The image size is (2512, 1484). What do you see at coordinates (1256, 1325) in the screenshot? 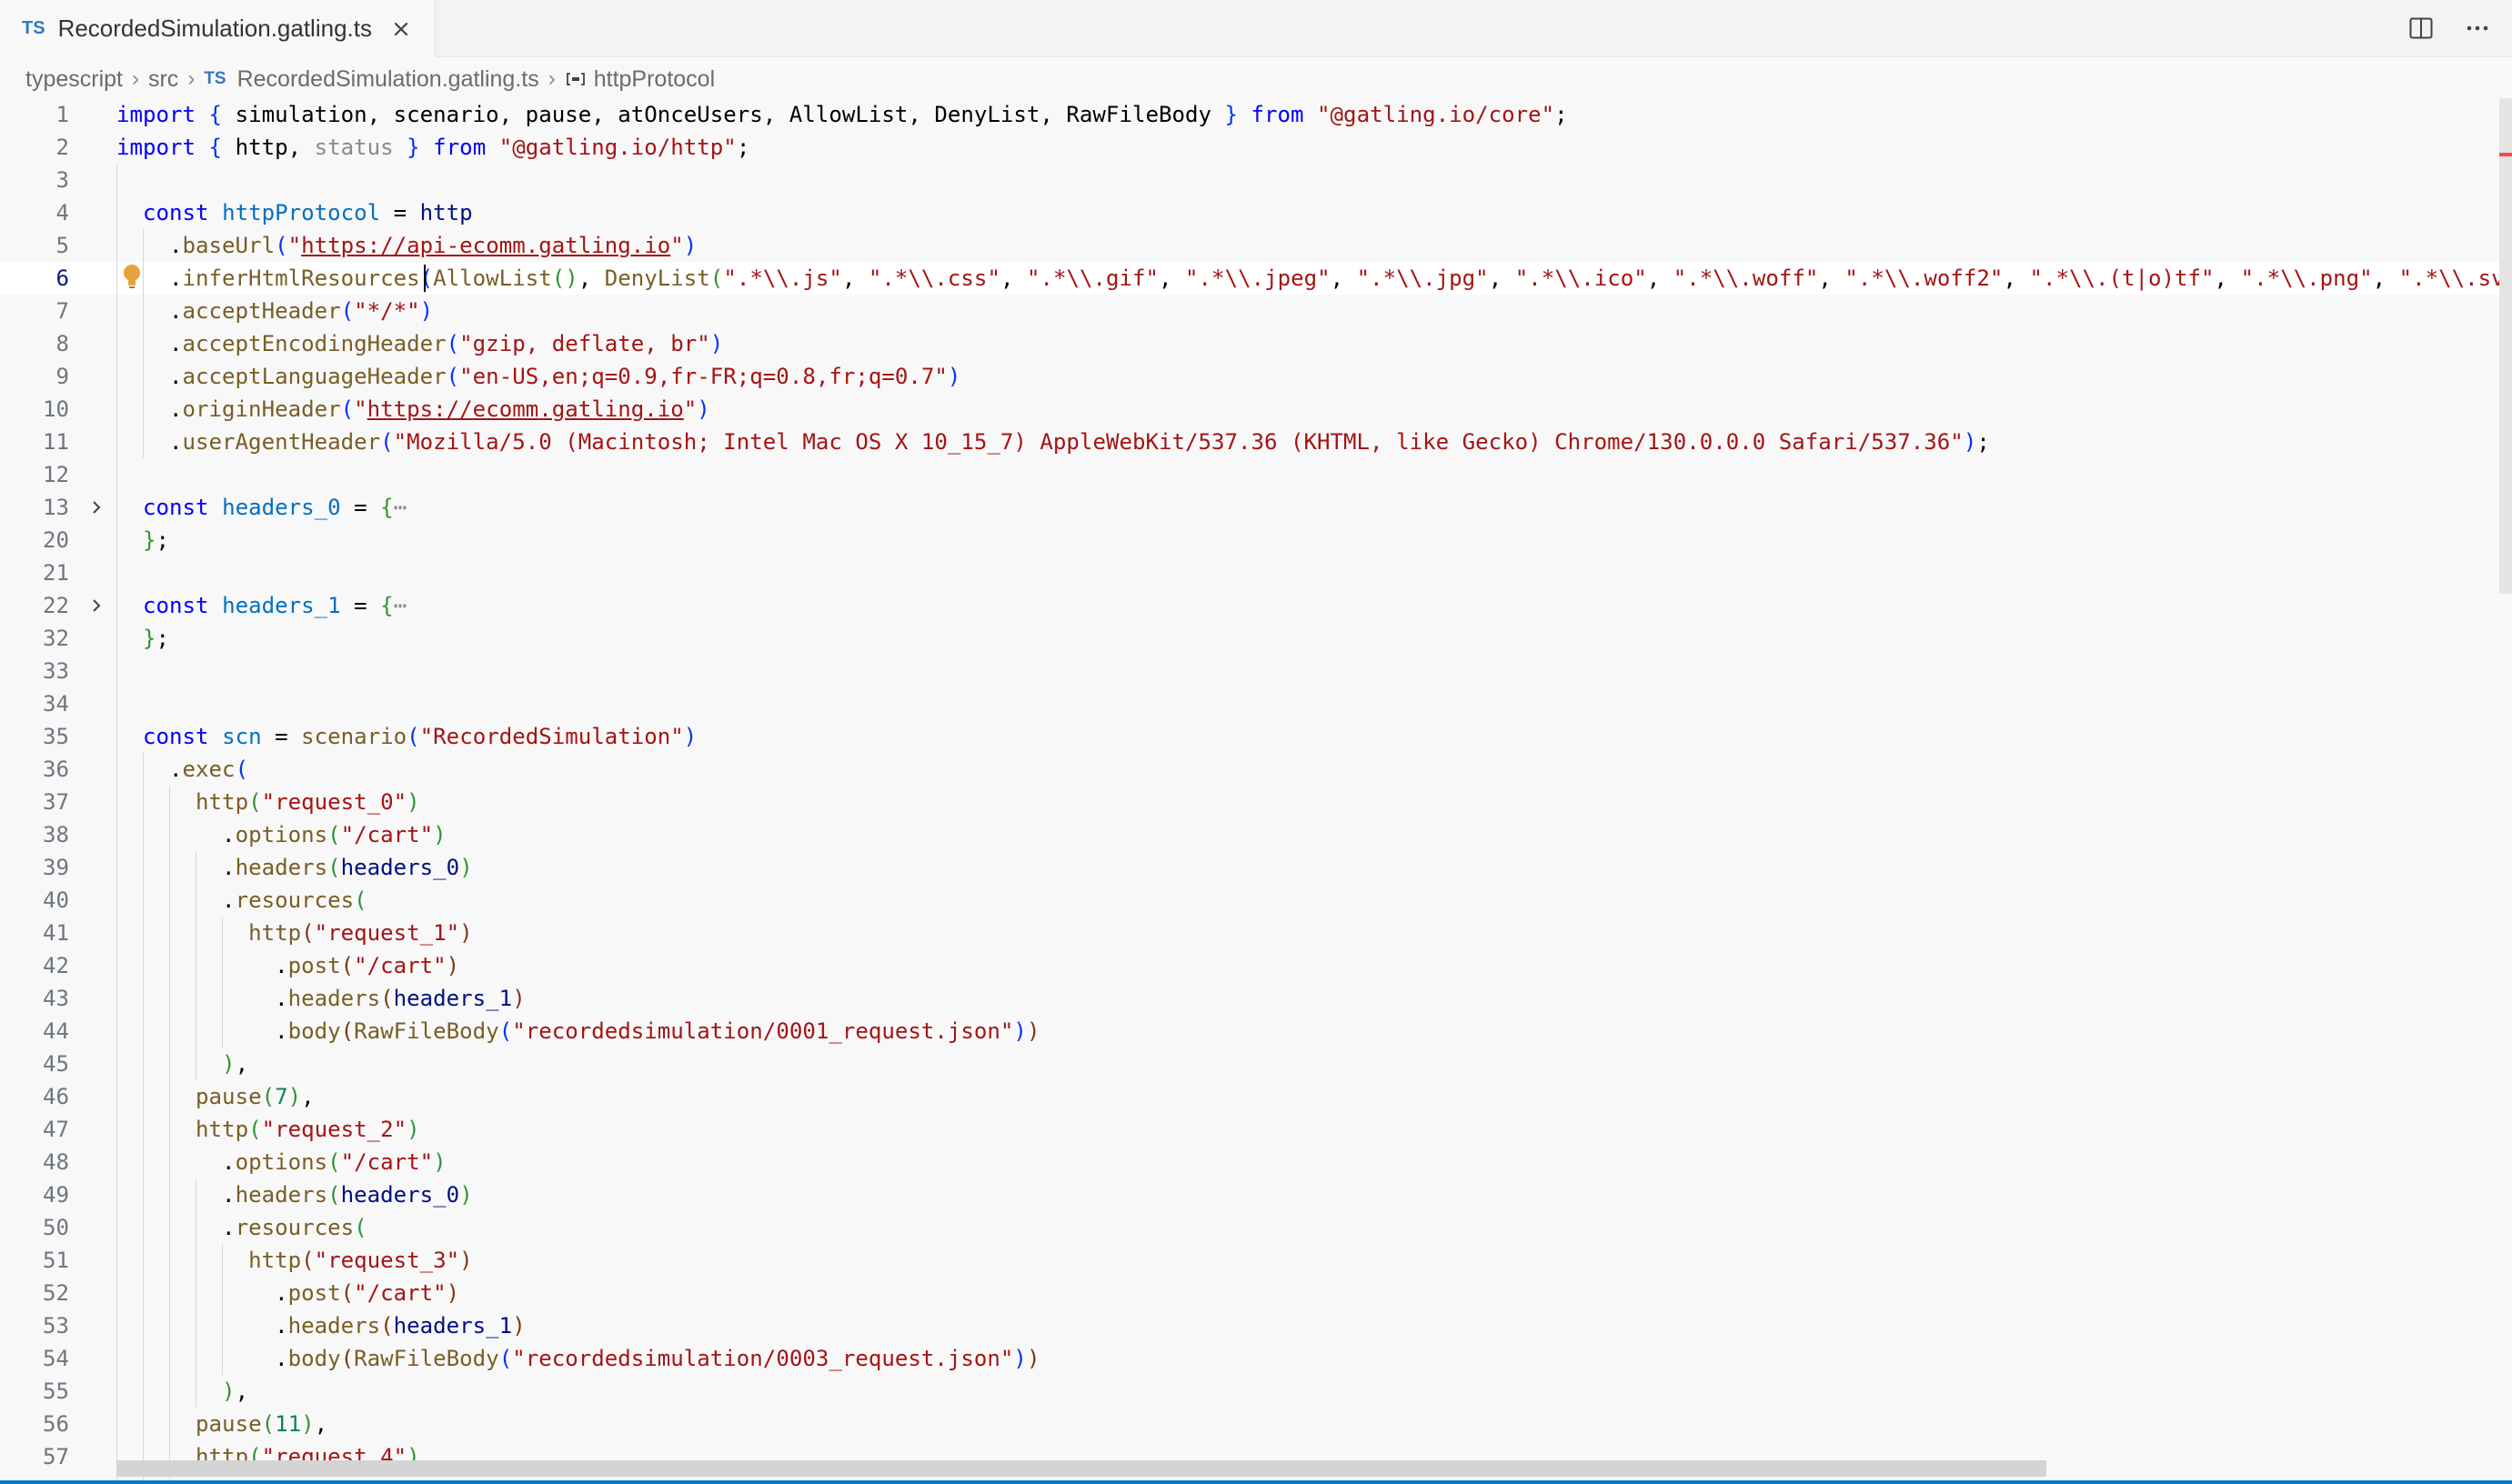
I see `code-line: 53 .headers(headers_1)` at bounding box center [1256, 1325].